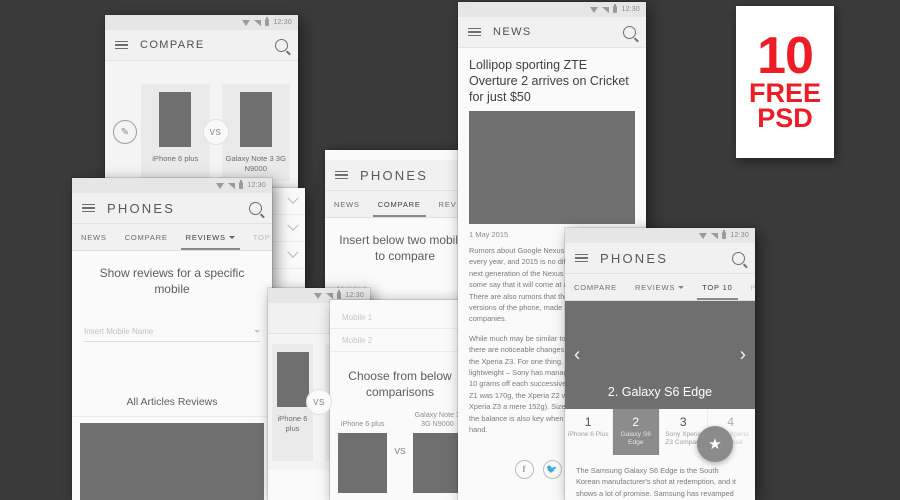 The width and height of the screenshot is (900, 500). I want to click on rank-number: 1, so click(588, 422).